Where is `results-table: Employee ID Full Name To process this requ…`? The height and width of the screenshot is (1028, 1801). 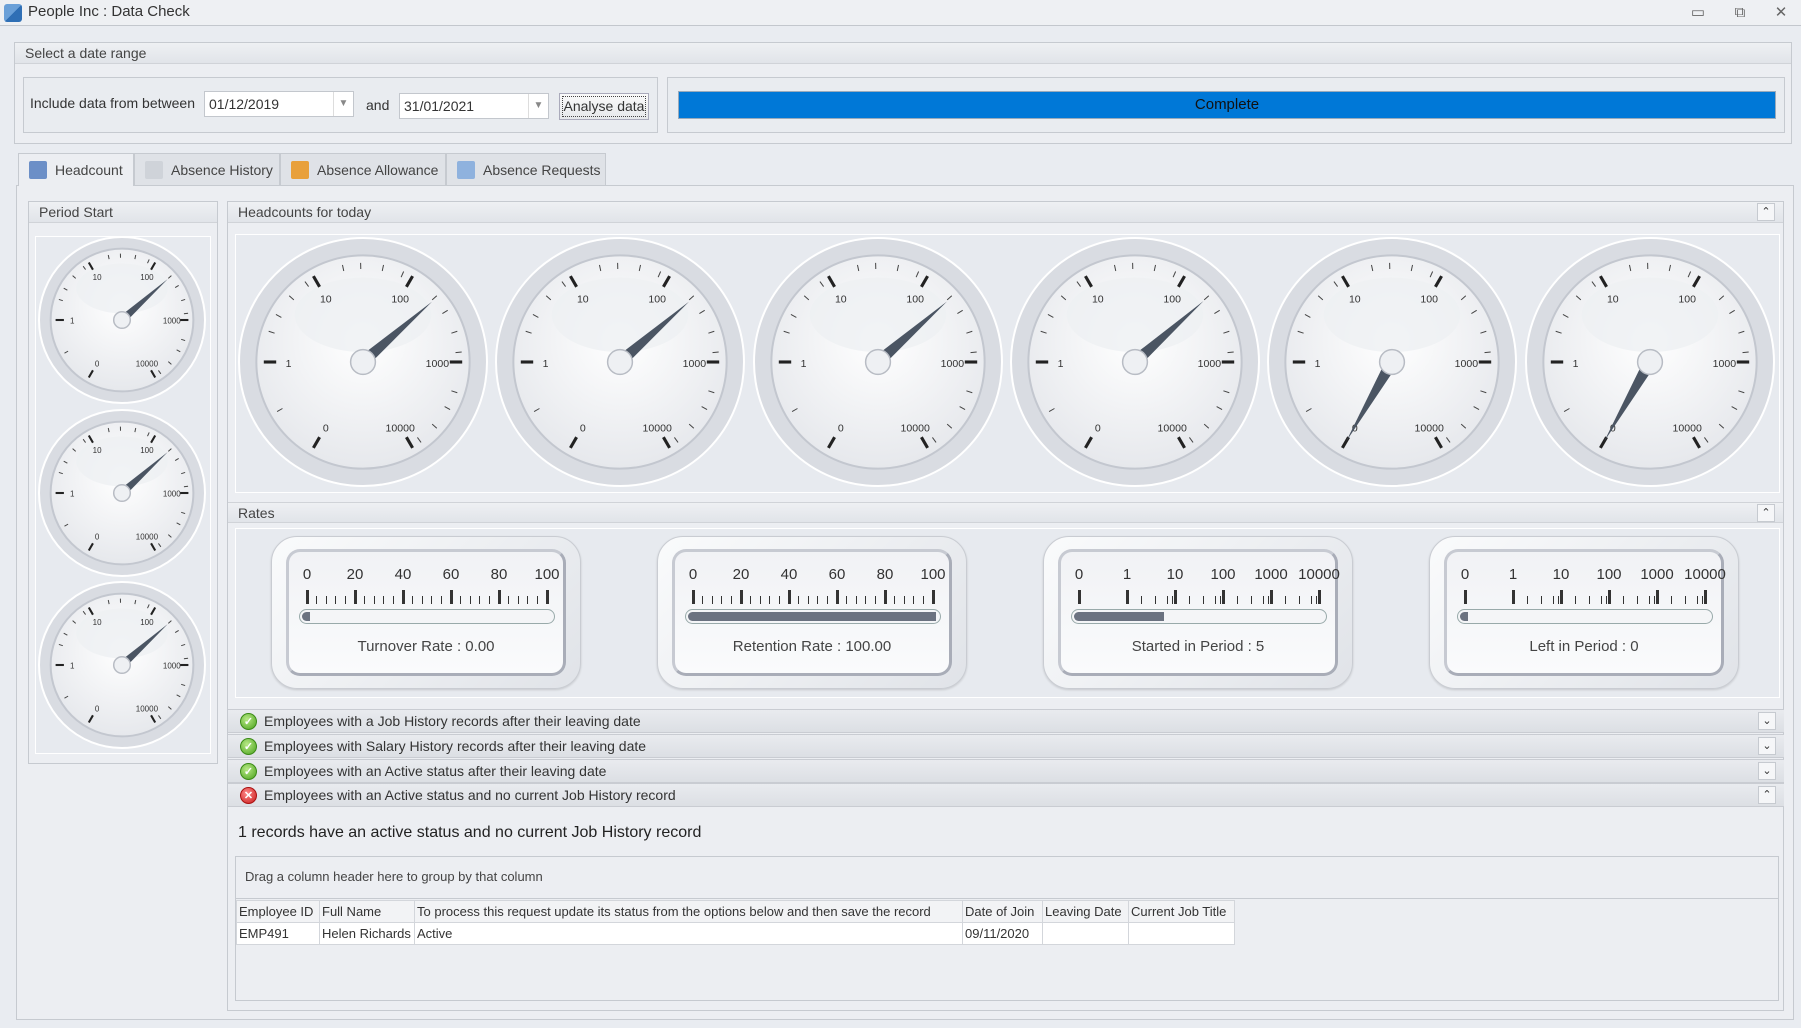 results-table: Employee ID Full Name To process this requ… is located at coordinates (735, 922).